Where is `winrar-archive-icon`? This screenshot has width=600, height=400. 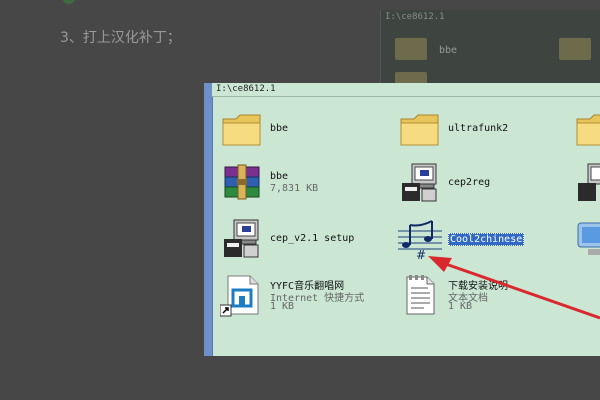 winrar-archive-icon is located at coordinates (242, 182).